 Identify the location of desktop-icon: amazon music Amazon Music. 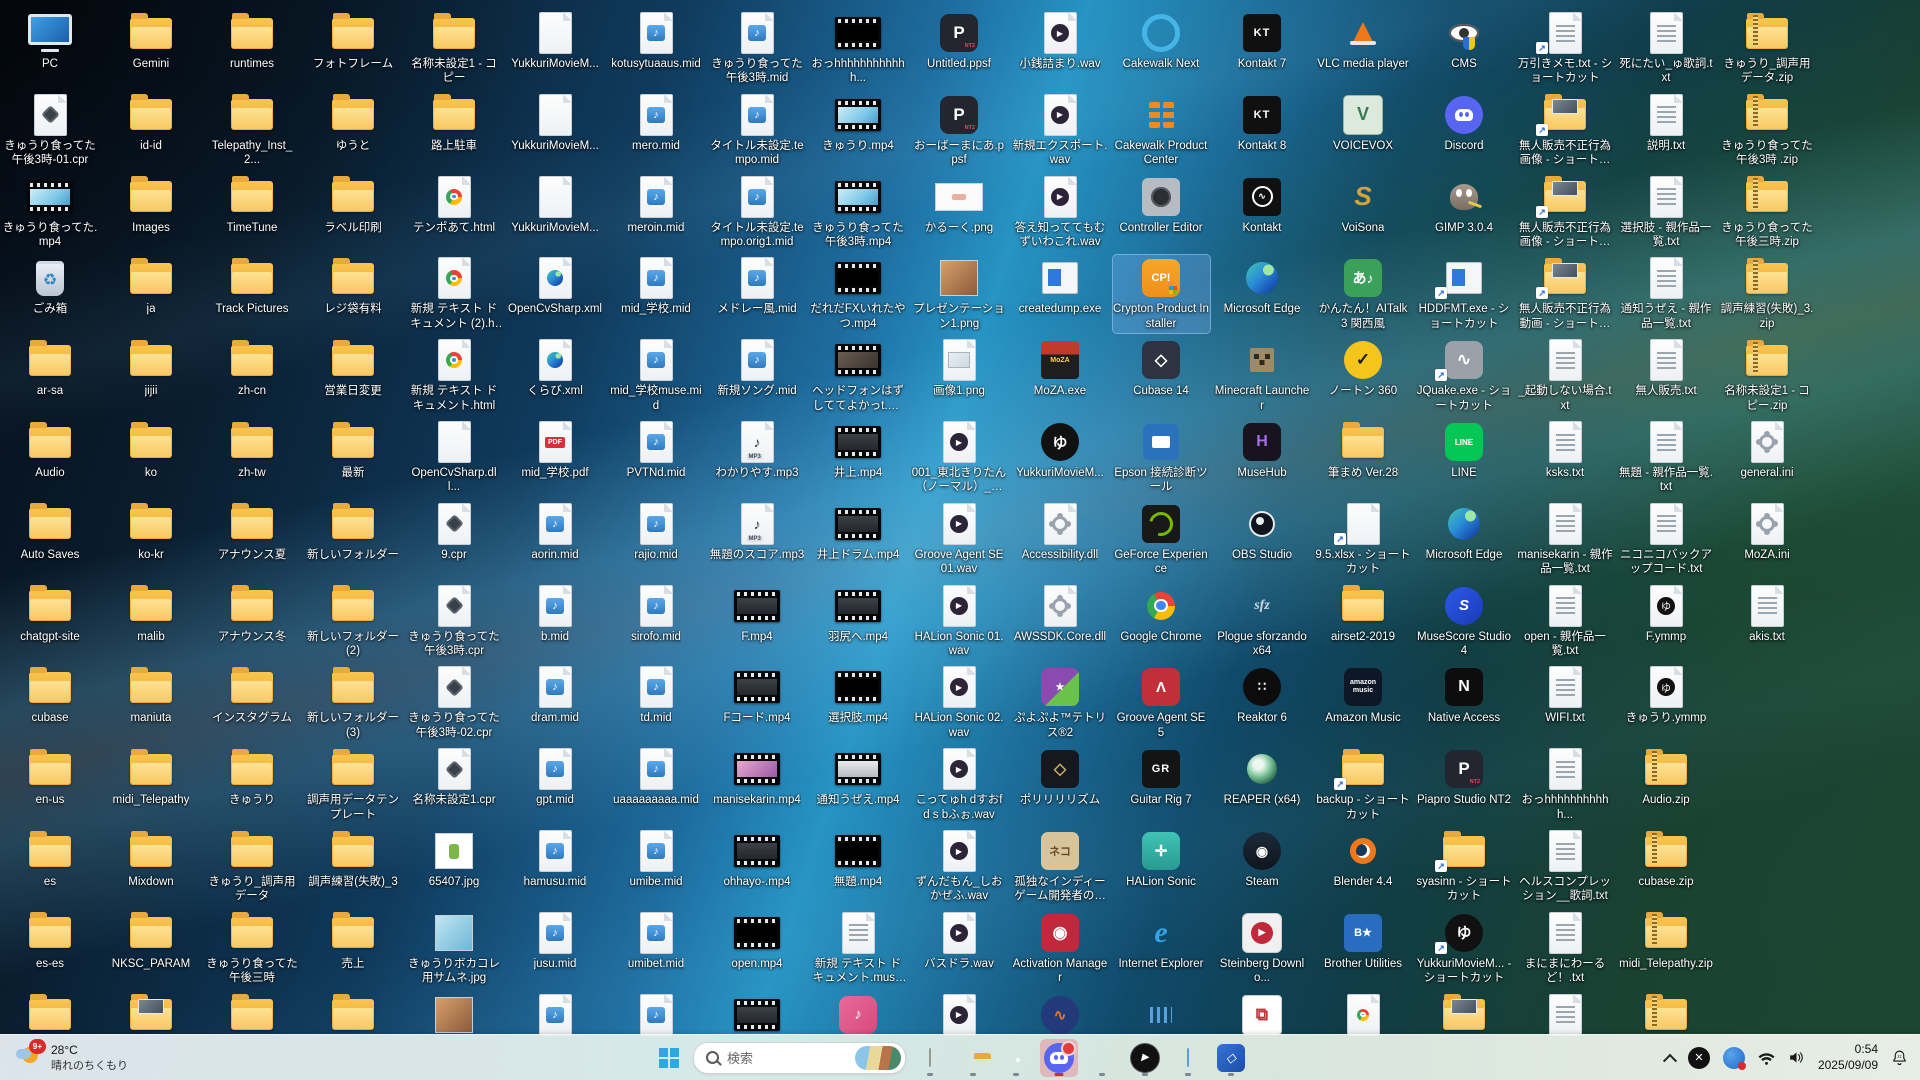
(1363, 695).